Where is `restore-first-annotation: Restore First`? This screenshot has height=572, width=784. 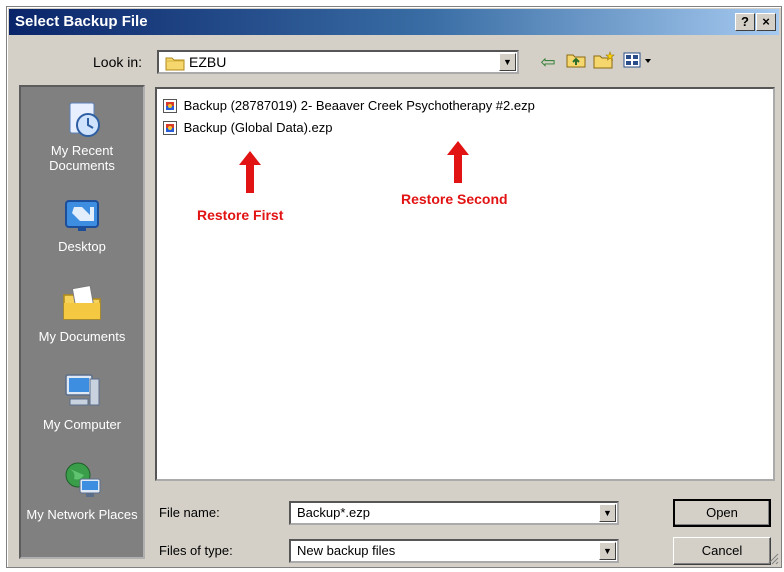
restore-first-annotation: Restore First is located at coordinates (240, 215).